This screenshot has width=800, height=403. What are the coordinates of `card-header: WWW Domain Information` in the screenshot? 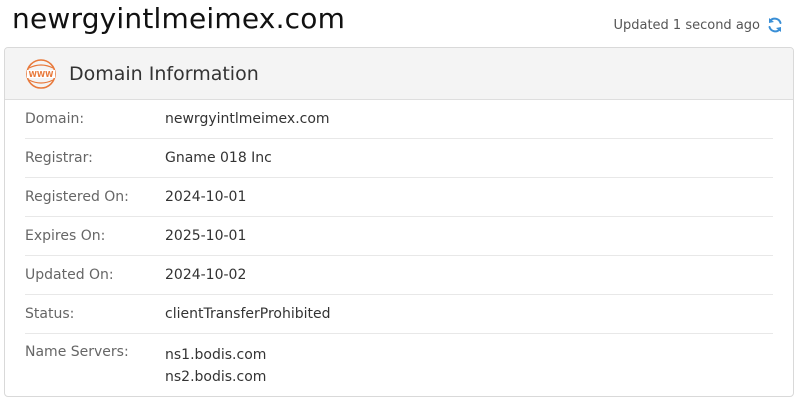 It's located at (399, 74).